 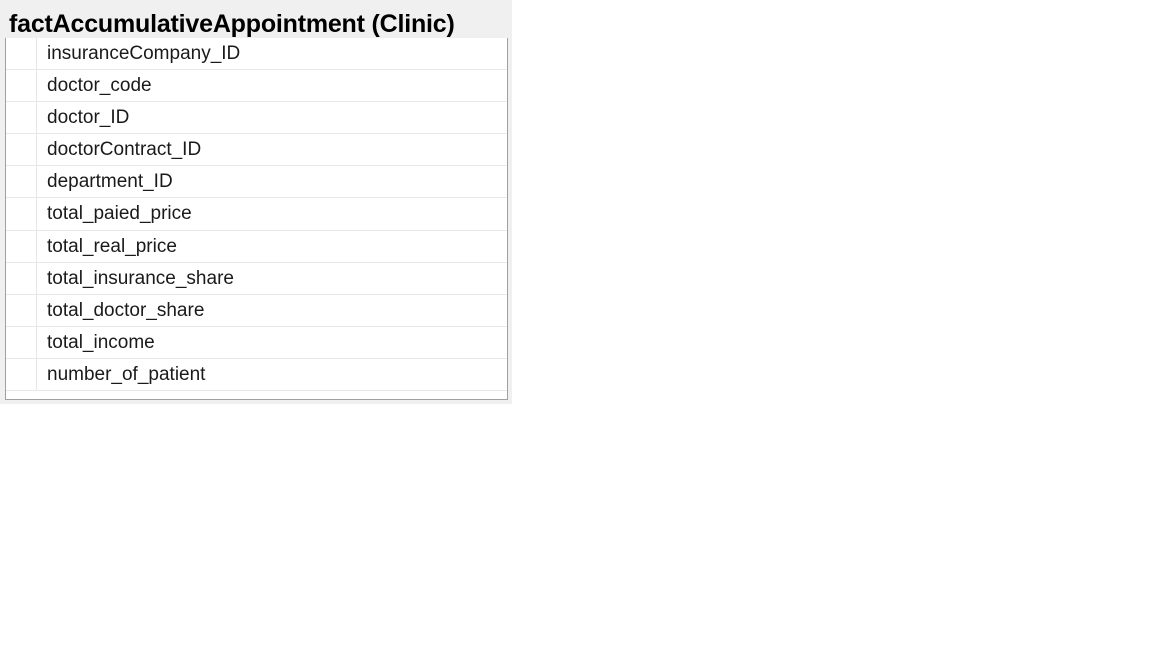 I want to click on column-name: doctor_ID, so click(x=88, y=118).